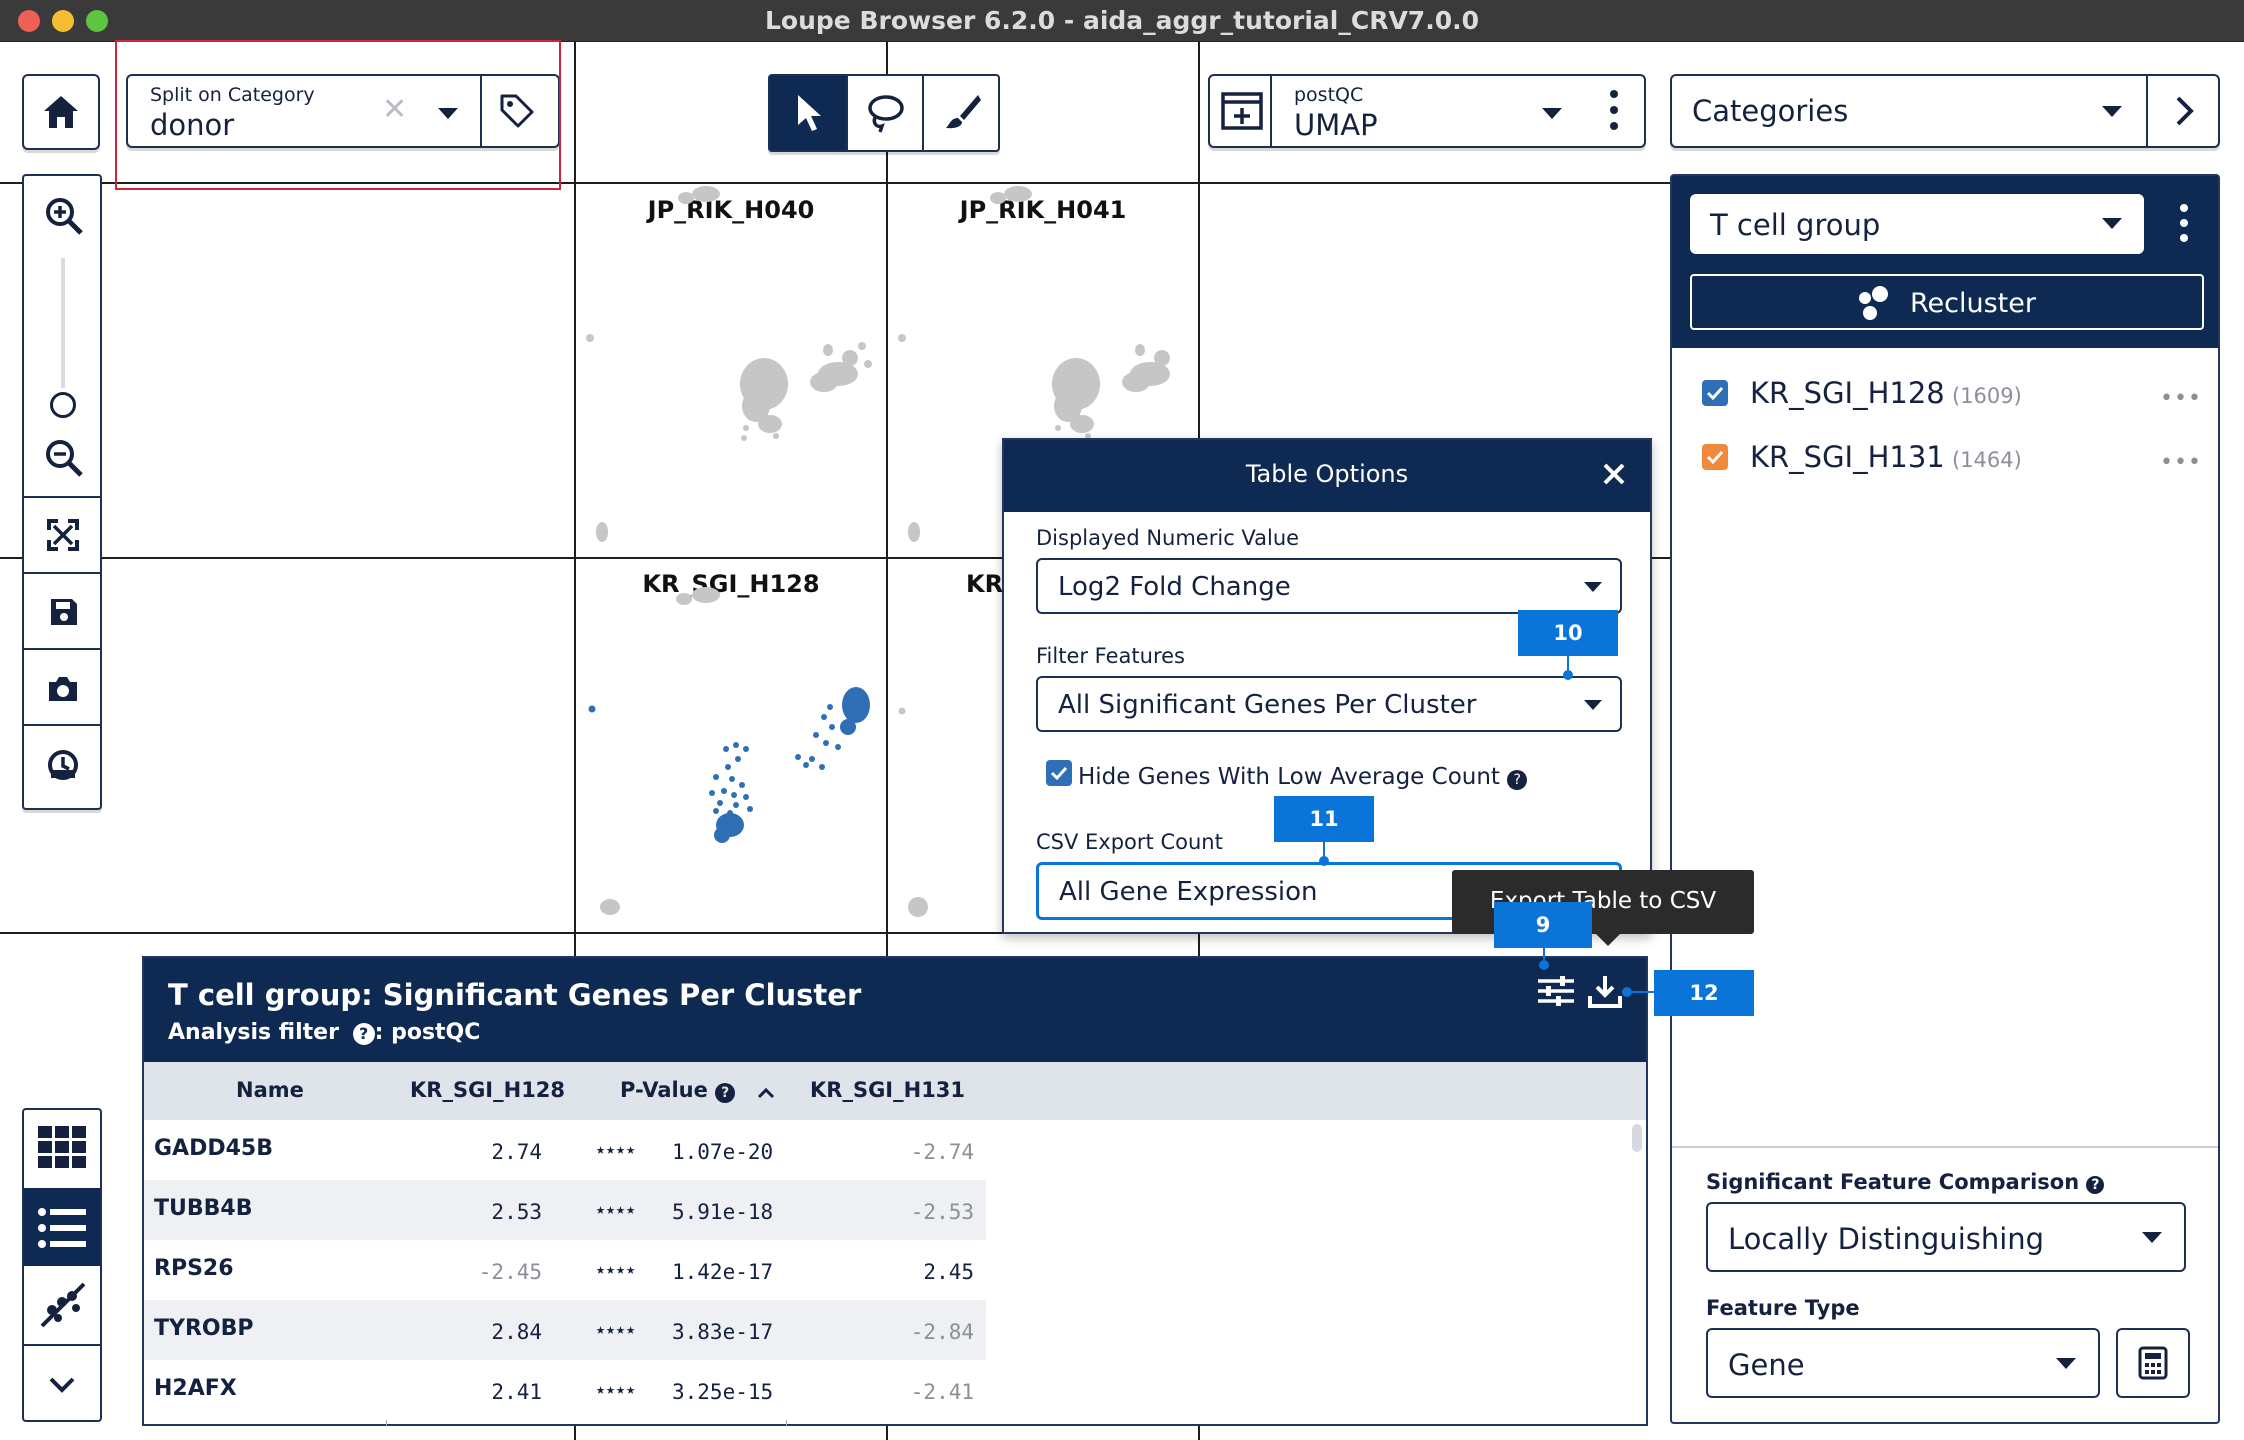  I want to click on numeric-value-value: Log2 Fold Change, so click(1174, 587).